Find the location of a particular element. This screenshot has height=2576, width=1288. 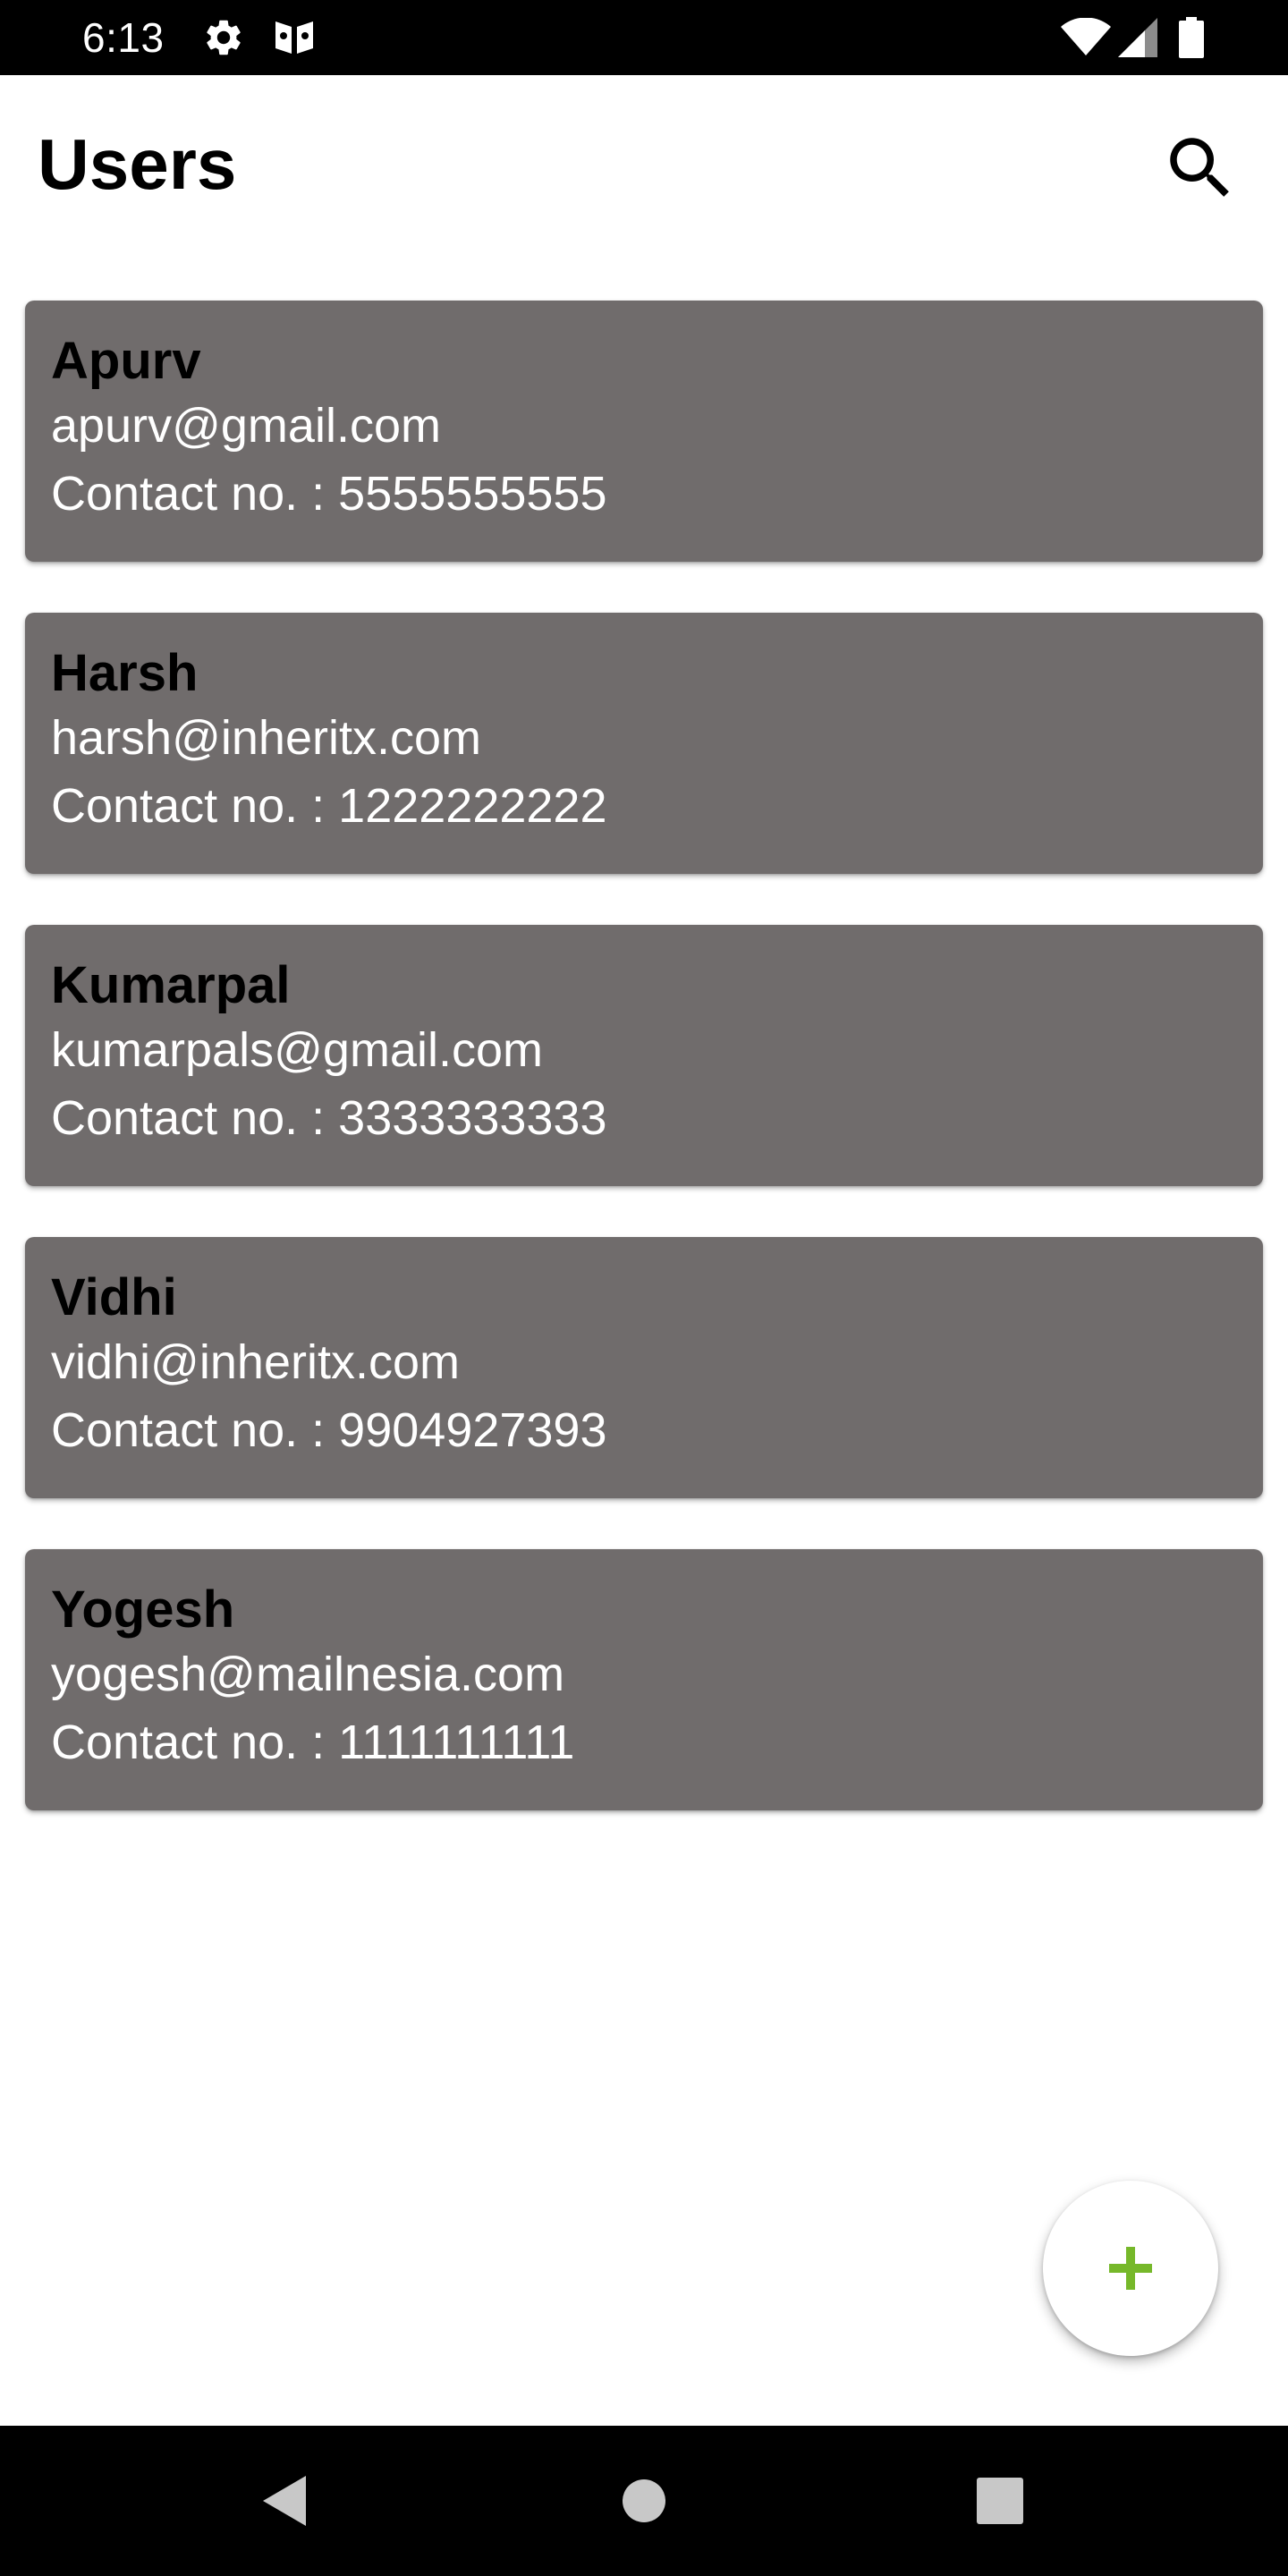

user-name: Apurv is located at coordinates (126, 361).